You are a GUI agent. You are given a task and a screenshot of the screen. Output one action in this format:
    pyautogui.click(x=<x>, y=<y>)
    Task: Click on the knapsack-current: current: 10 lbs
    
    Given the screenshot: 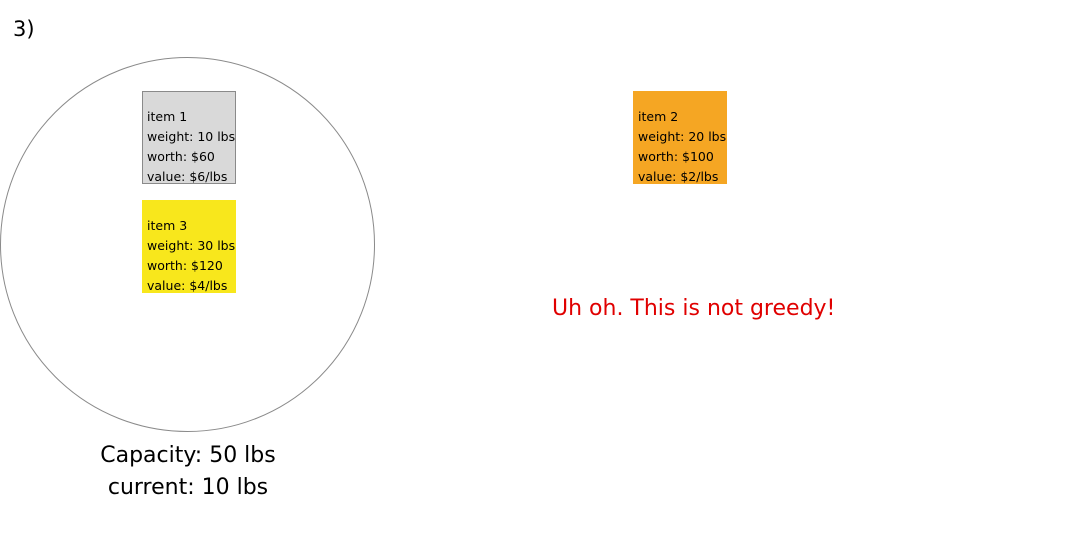 What is the action you would take?
    pyautogui.click(x=188, y=487)
    